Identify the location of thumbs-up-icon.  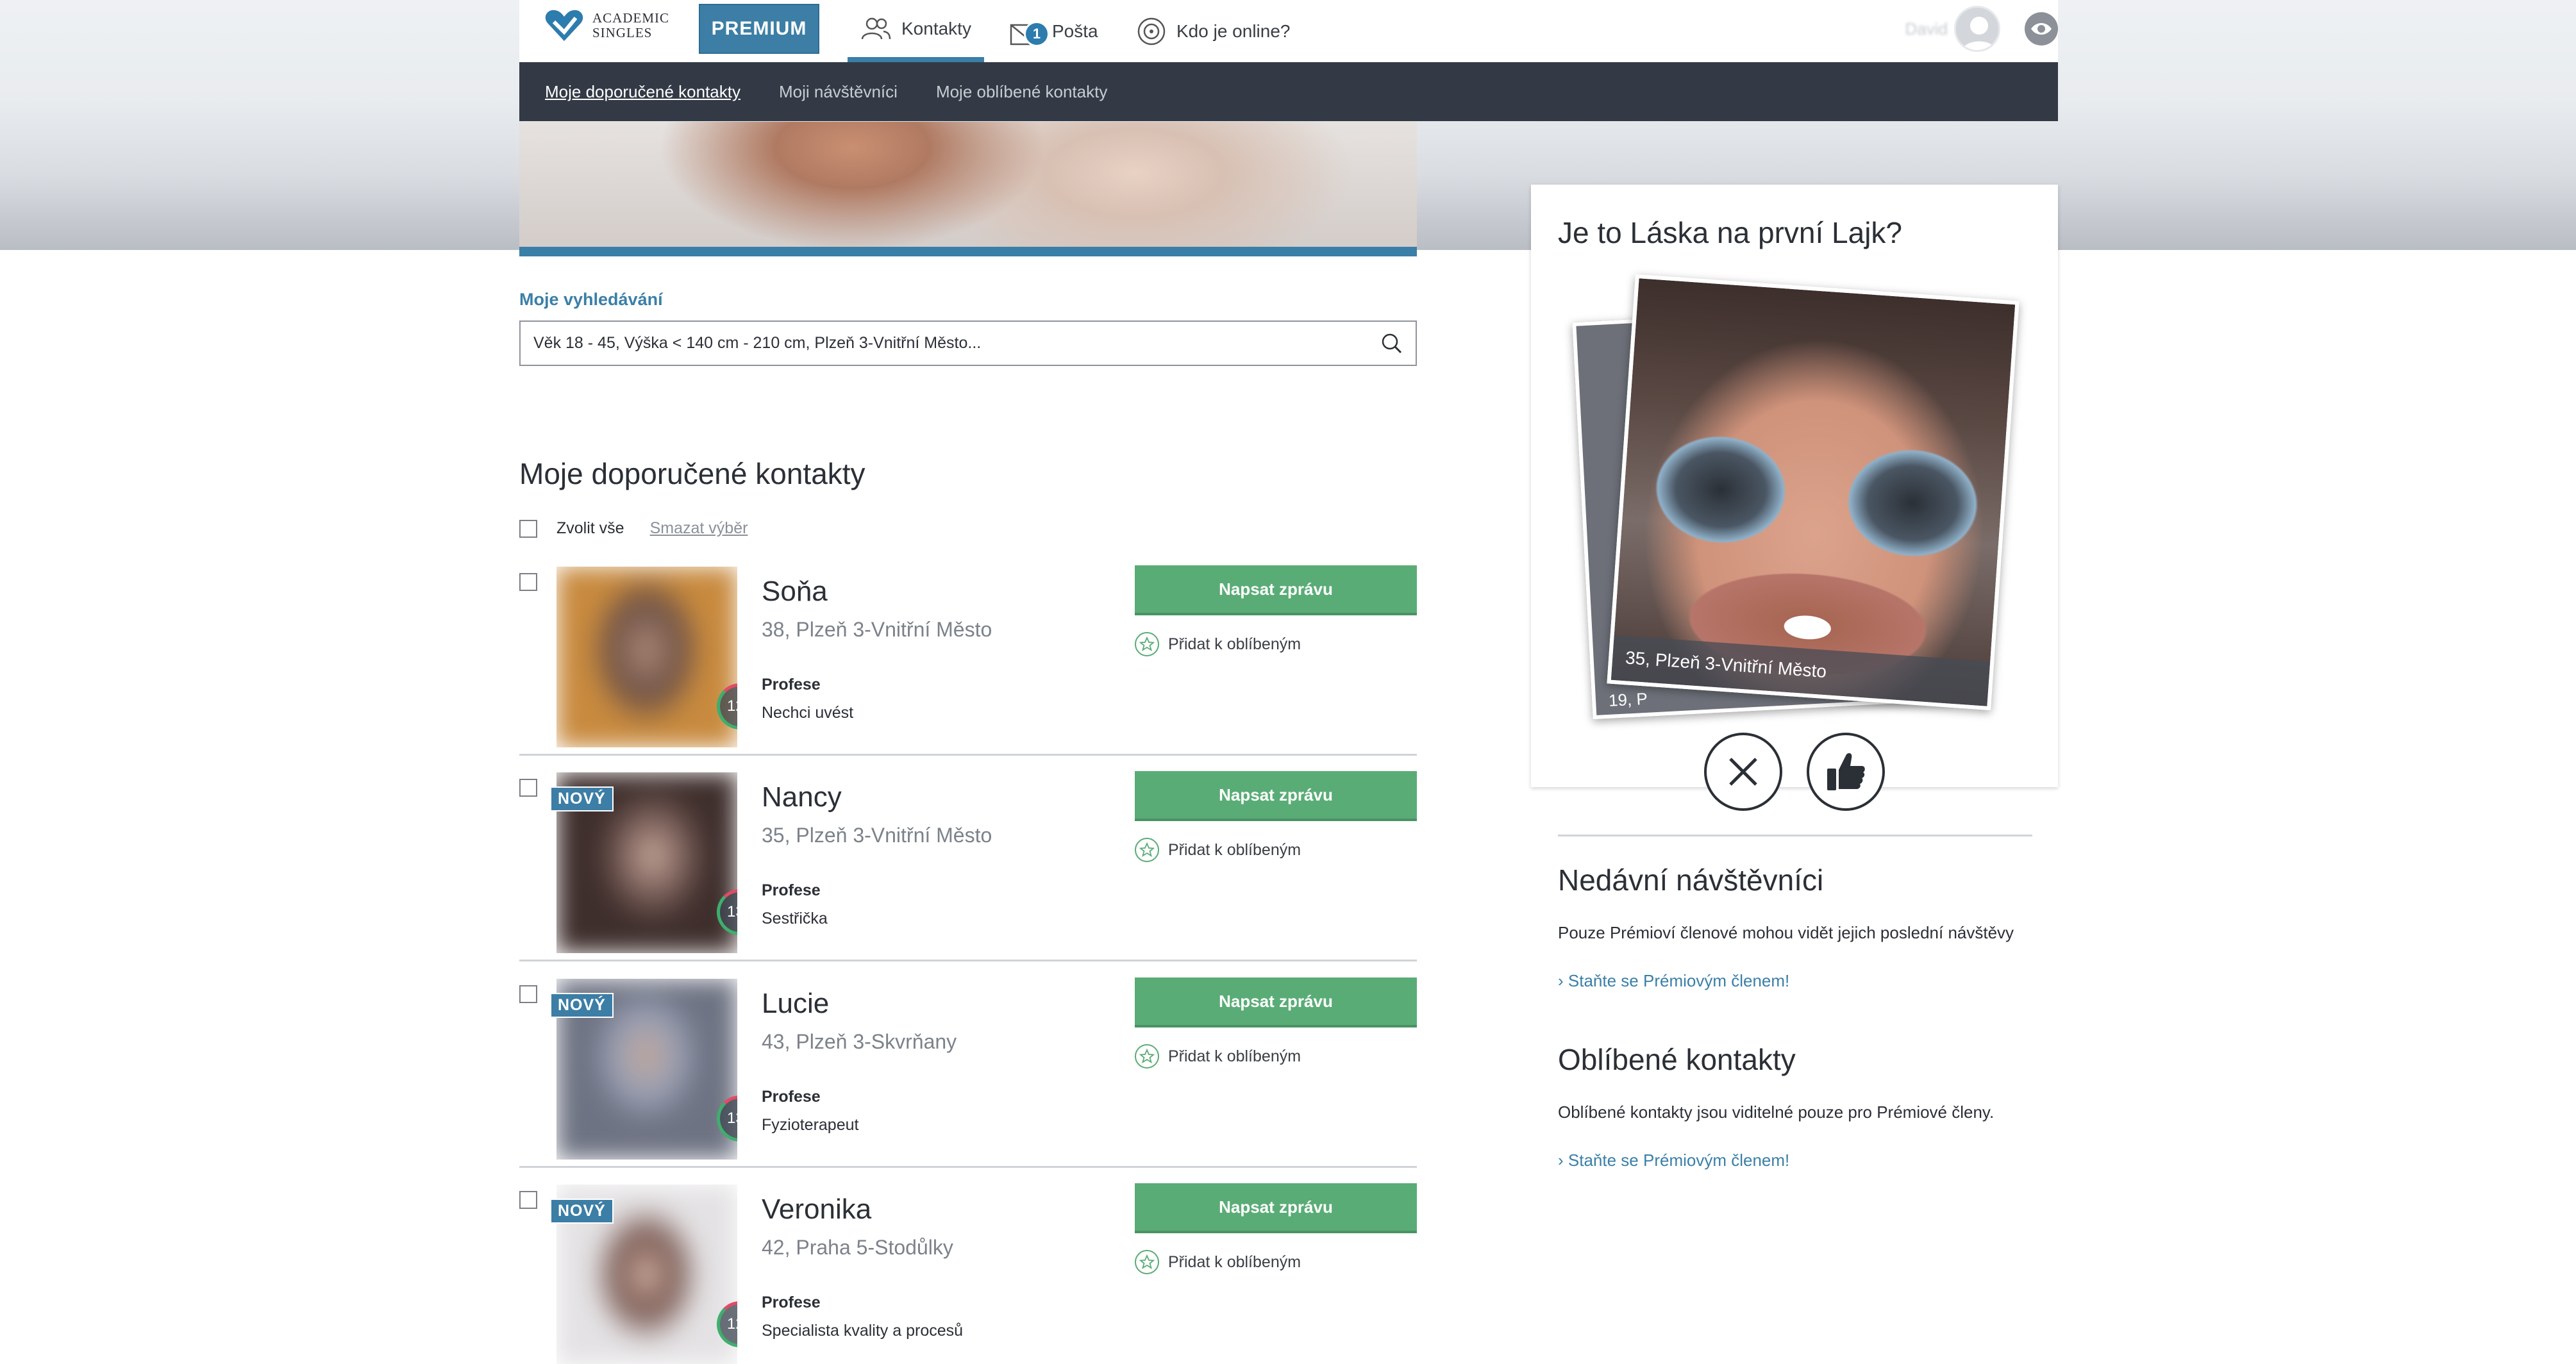
(1846, 771).